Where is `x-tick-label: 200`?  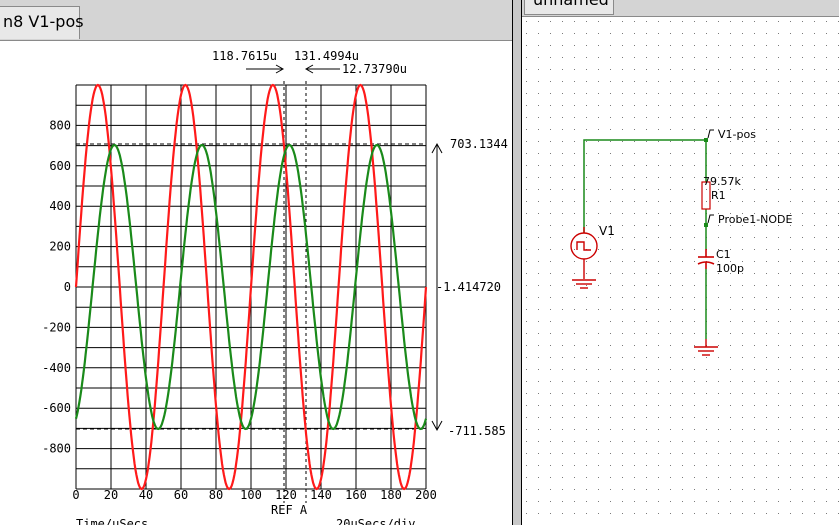 x-tick-label: 200 is located at coordinates (426, 495).